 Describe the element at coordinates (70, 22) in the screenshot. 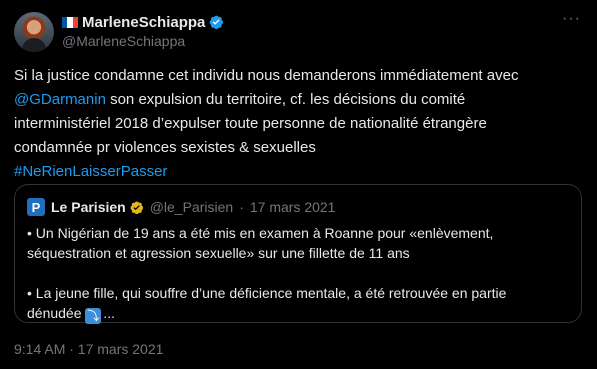

I see `france-flag-icon` at that location.